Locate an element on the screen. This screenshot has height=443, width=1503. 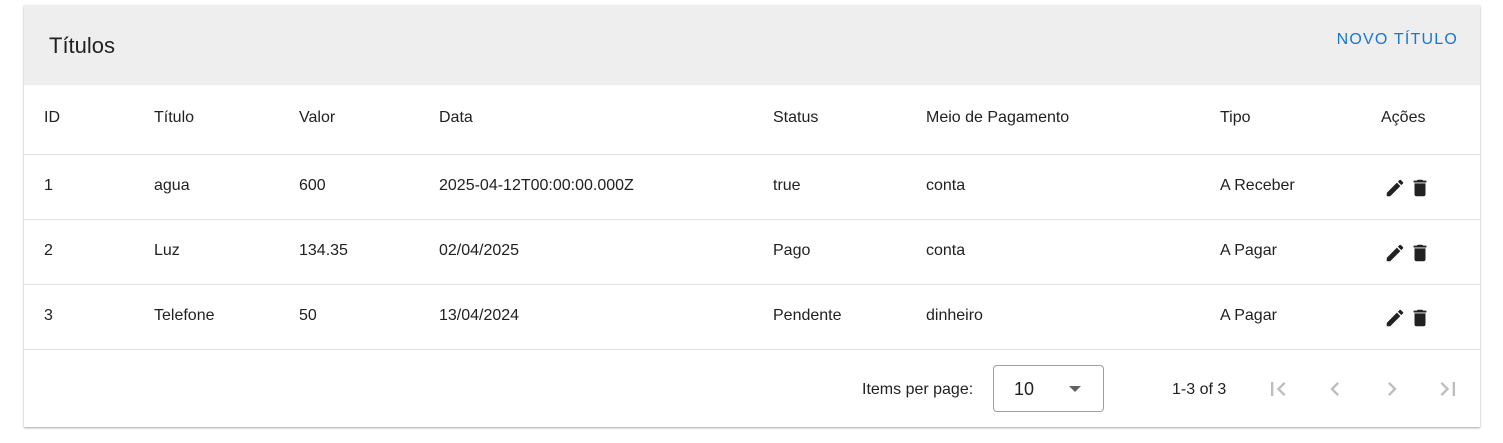
next-page-icon is located at coordinates (1392, 389).